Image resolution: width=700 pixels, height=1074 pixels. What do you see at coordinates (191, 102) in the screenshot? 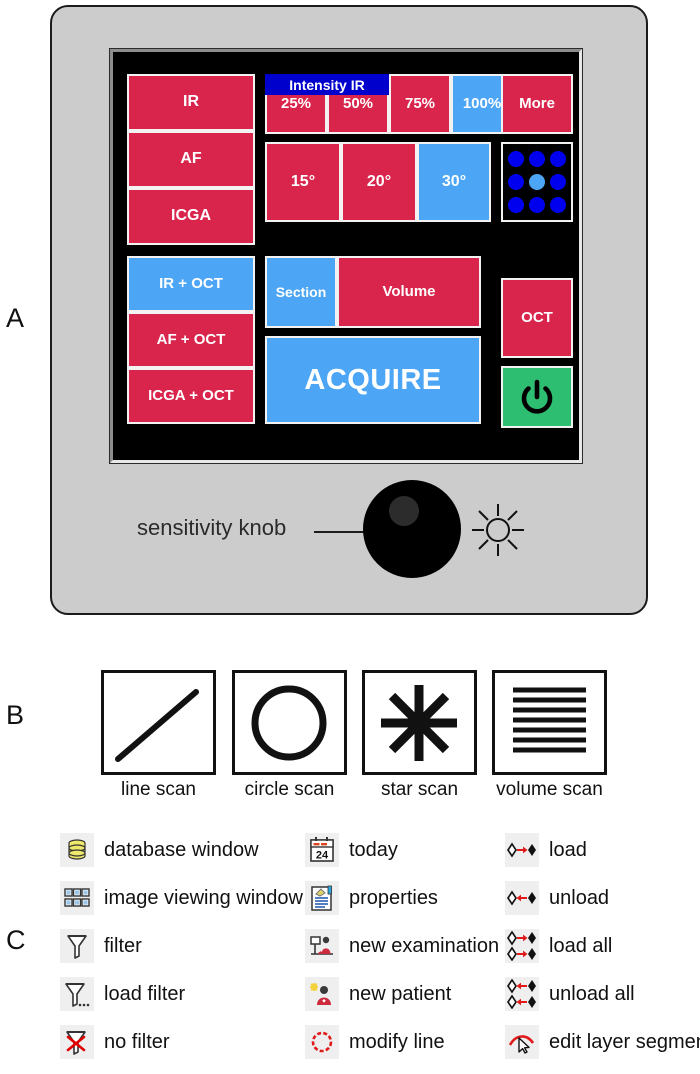
I see `button-ir: IR` at bounding box center [191, 102].